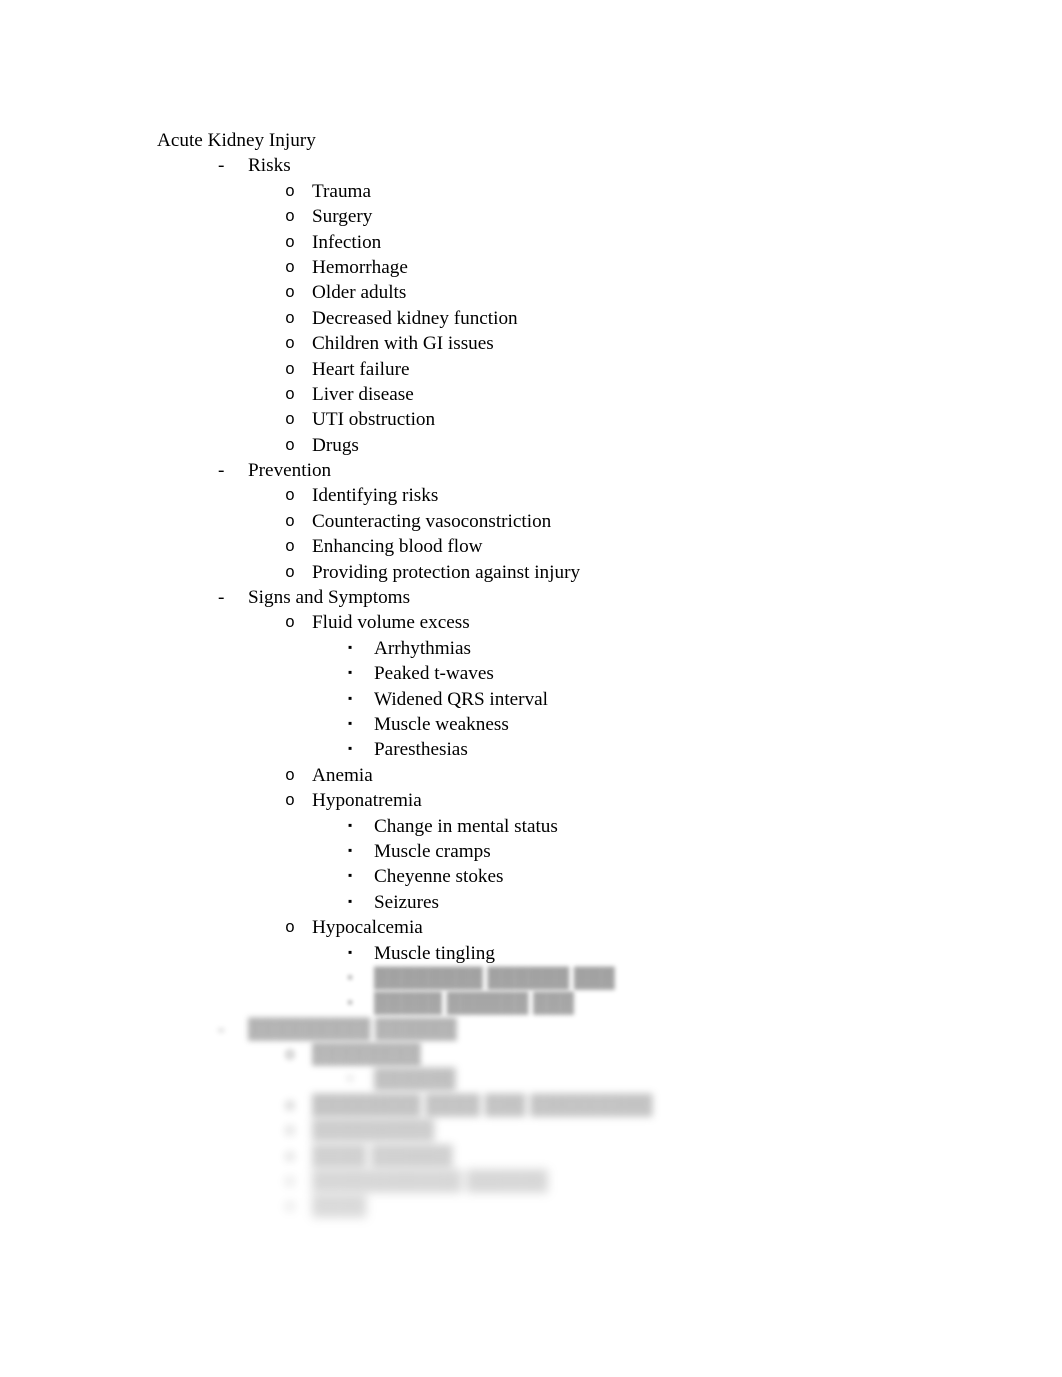  Describe the element at coordinates (375, 496) in the screenshot. I see `outline-item-label: Identifying risks` at that location.